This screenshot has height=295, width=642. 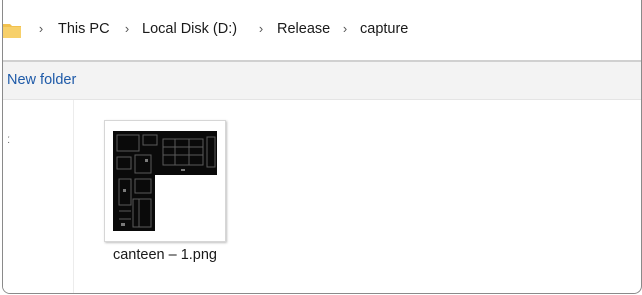 I want to click on breadcrumb-item-this-pc: This PC, so click(x=84, y=29).